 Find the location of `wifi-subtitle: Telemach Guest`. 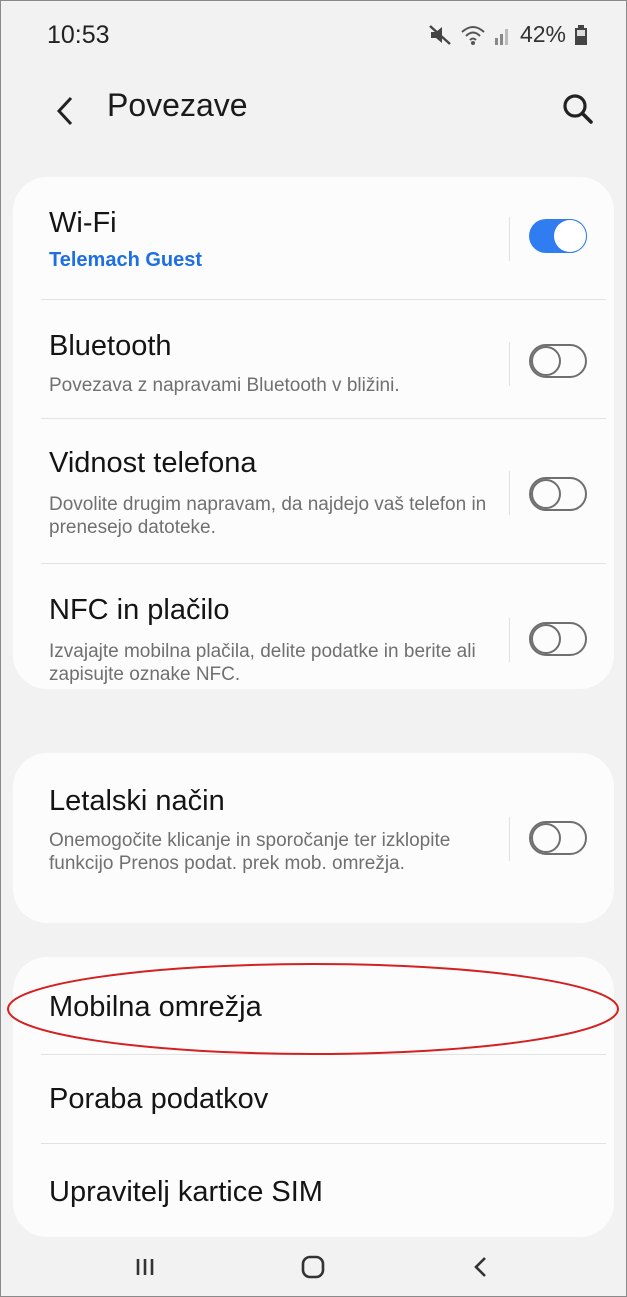

wifi-subtitle: Telemach Guest is located at coordinates (126, 260).